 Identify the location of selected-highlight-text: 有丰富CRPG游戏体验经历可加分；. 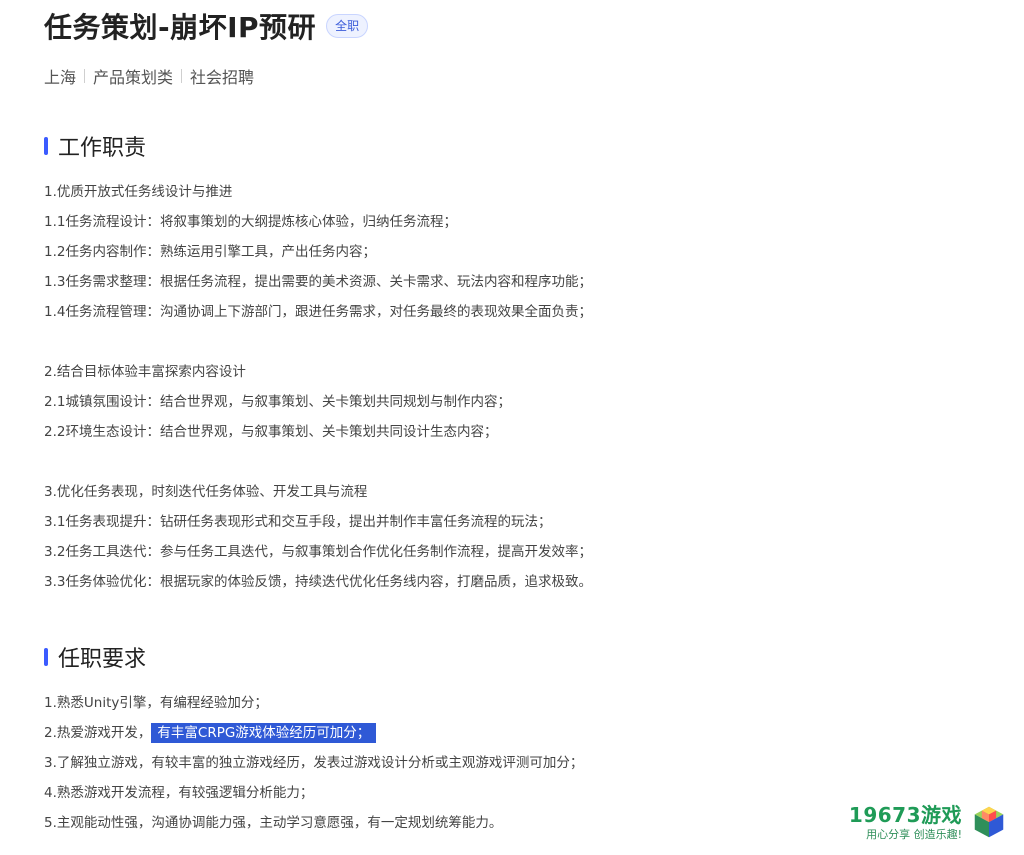
(264, 733).